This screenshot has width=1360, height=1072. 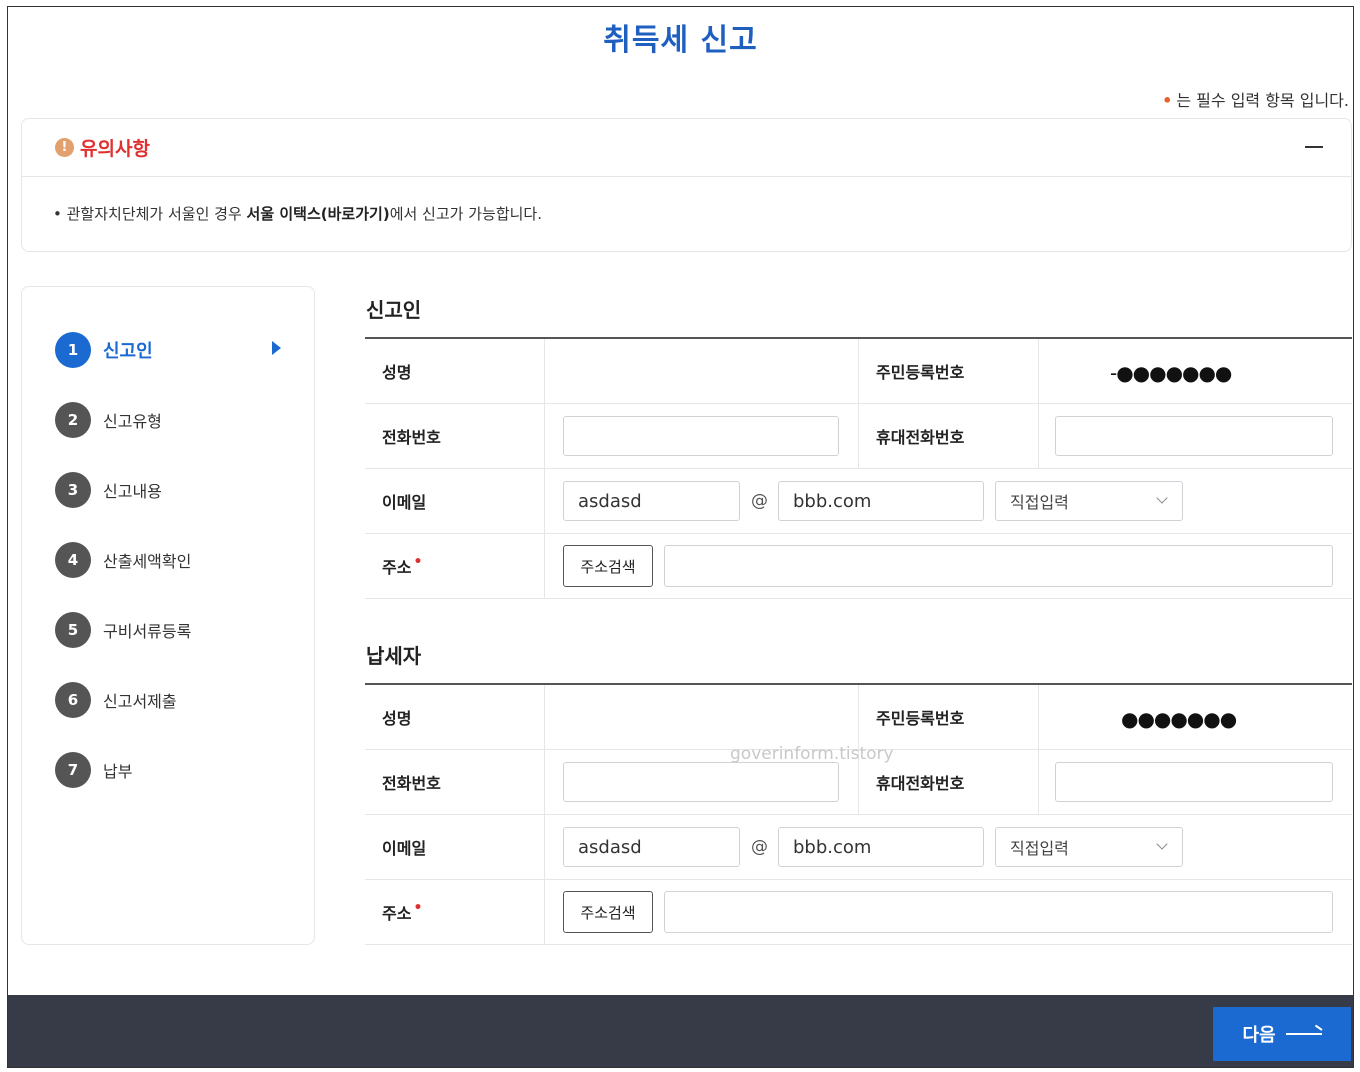 I want to click on notice-text-before: 관할자치단체가 서울인 경우, so click(x=154, y=214).